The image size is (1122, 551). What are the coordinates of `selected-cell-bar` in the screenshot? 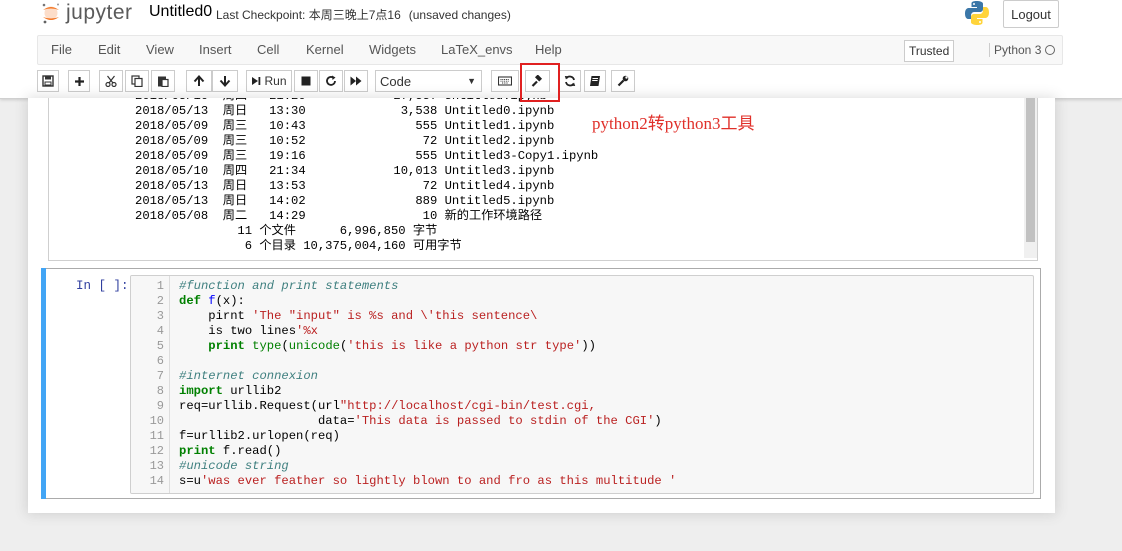 It's located at (43, 383).